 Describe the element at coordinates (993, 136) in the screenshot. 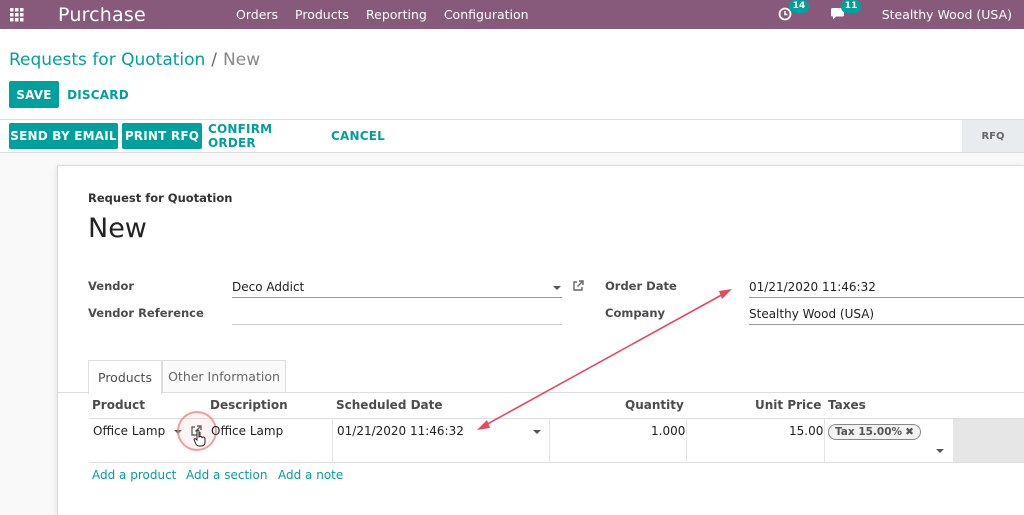

I see `status-step-rfq: RFQ` at that location.